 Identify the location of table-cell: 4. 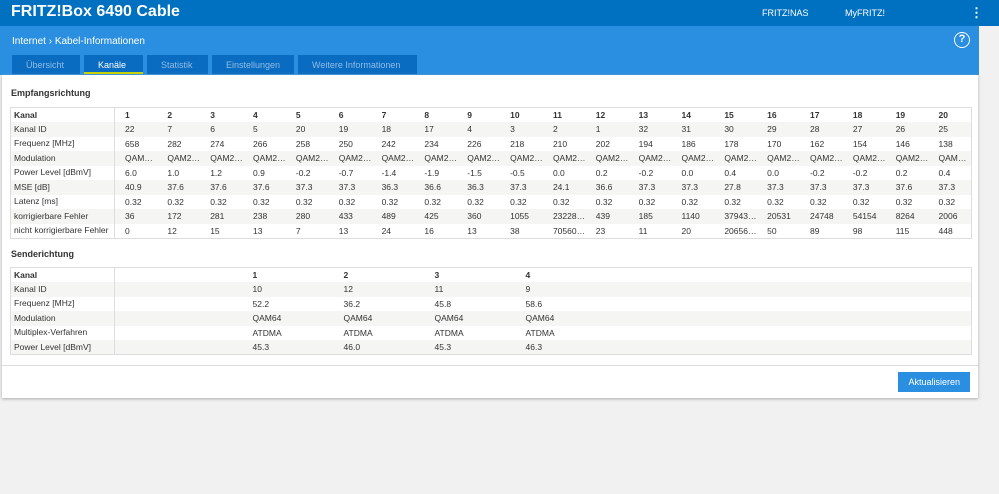
(479, 129).